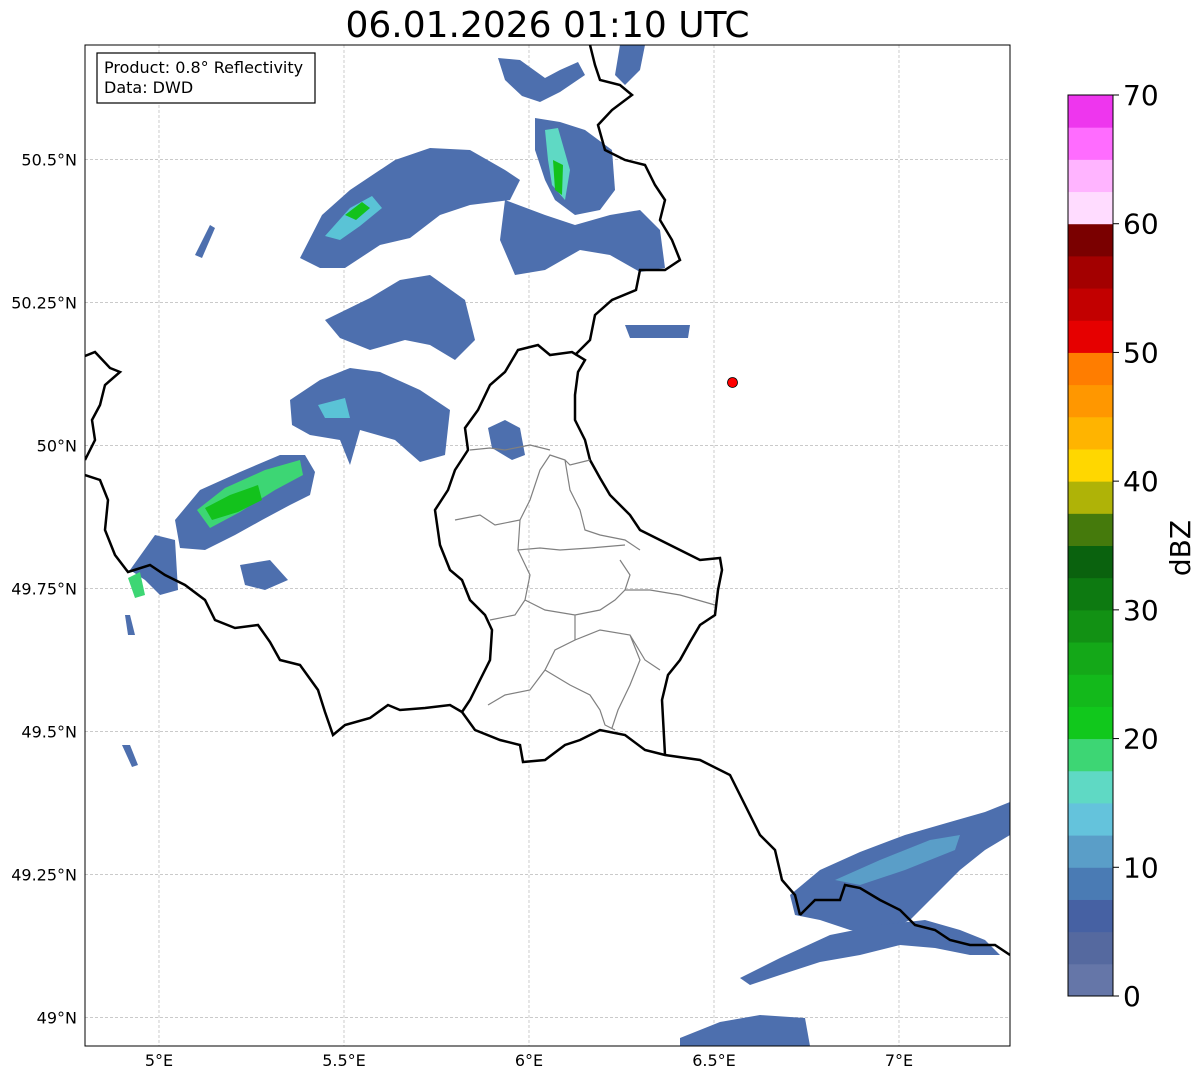 Image resolution: width=1202 pixels, height=1081 pixels. I want to click on colorbar-tick-label: 50, so click(1141, 352).